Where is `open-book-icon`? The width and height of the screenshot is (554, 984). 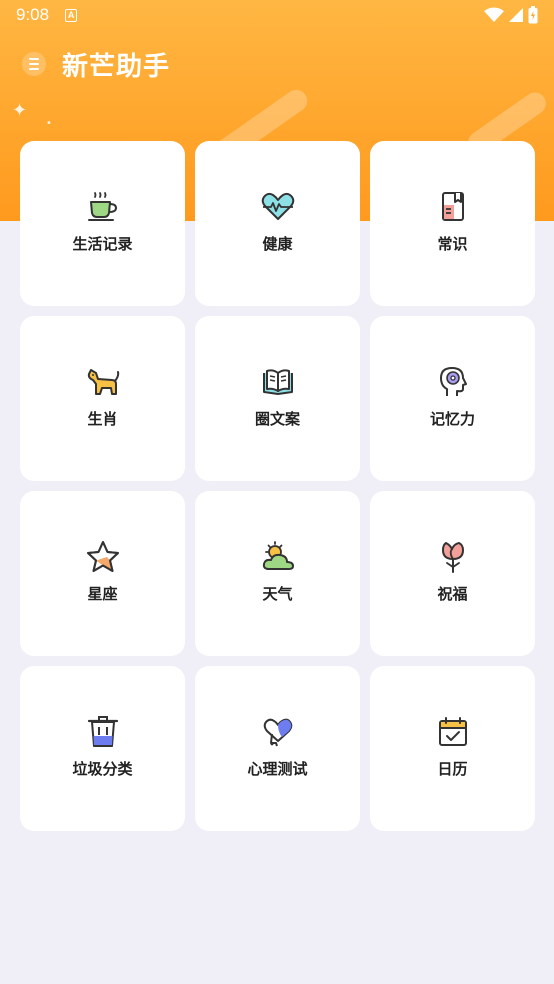 open-book-icon is located at coordinates (277, 382).